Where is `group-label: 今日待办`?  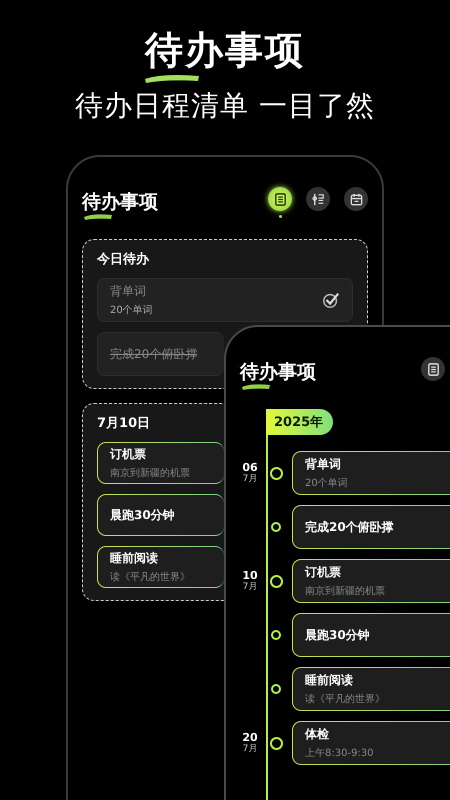 group-label: 今日待办 is located at coordinates (123, 259).